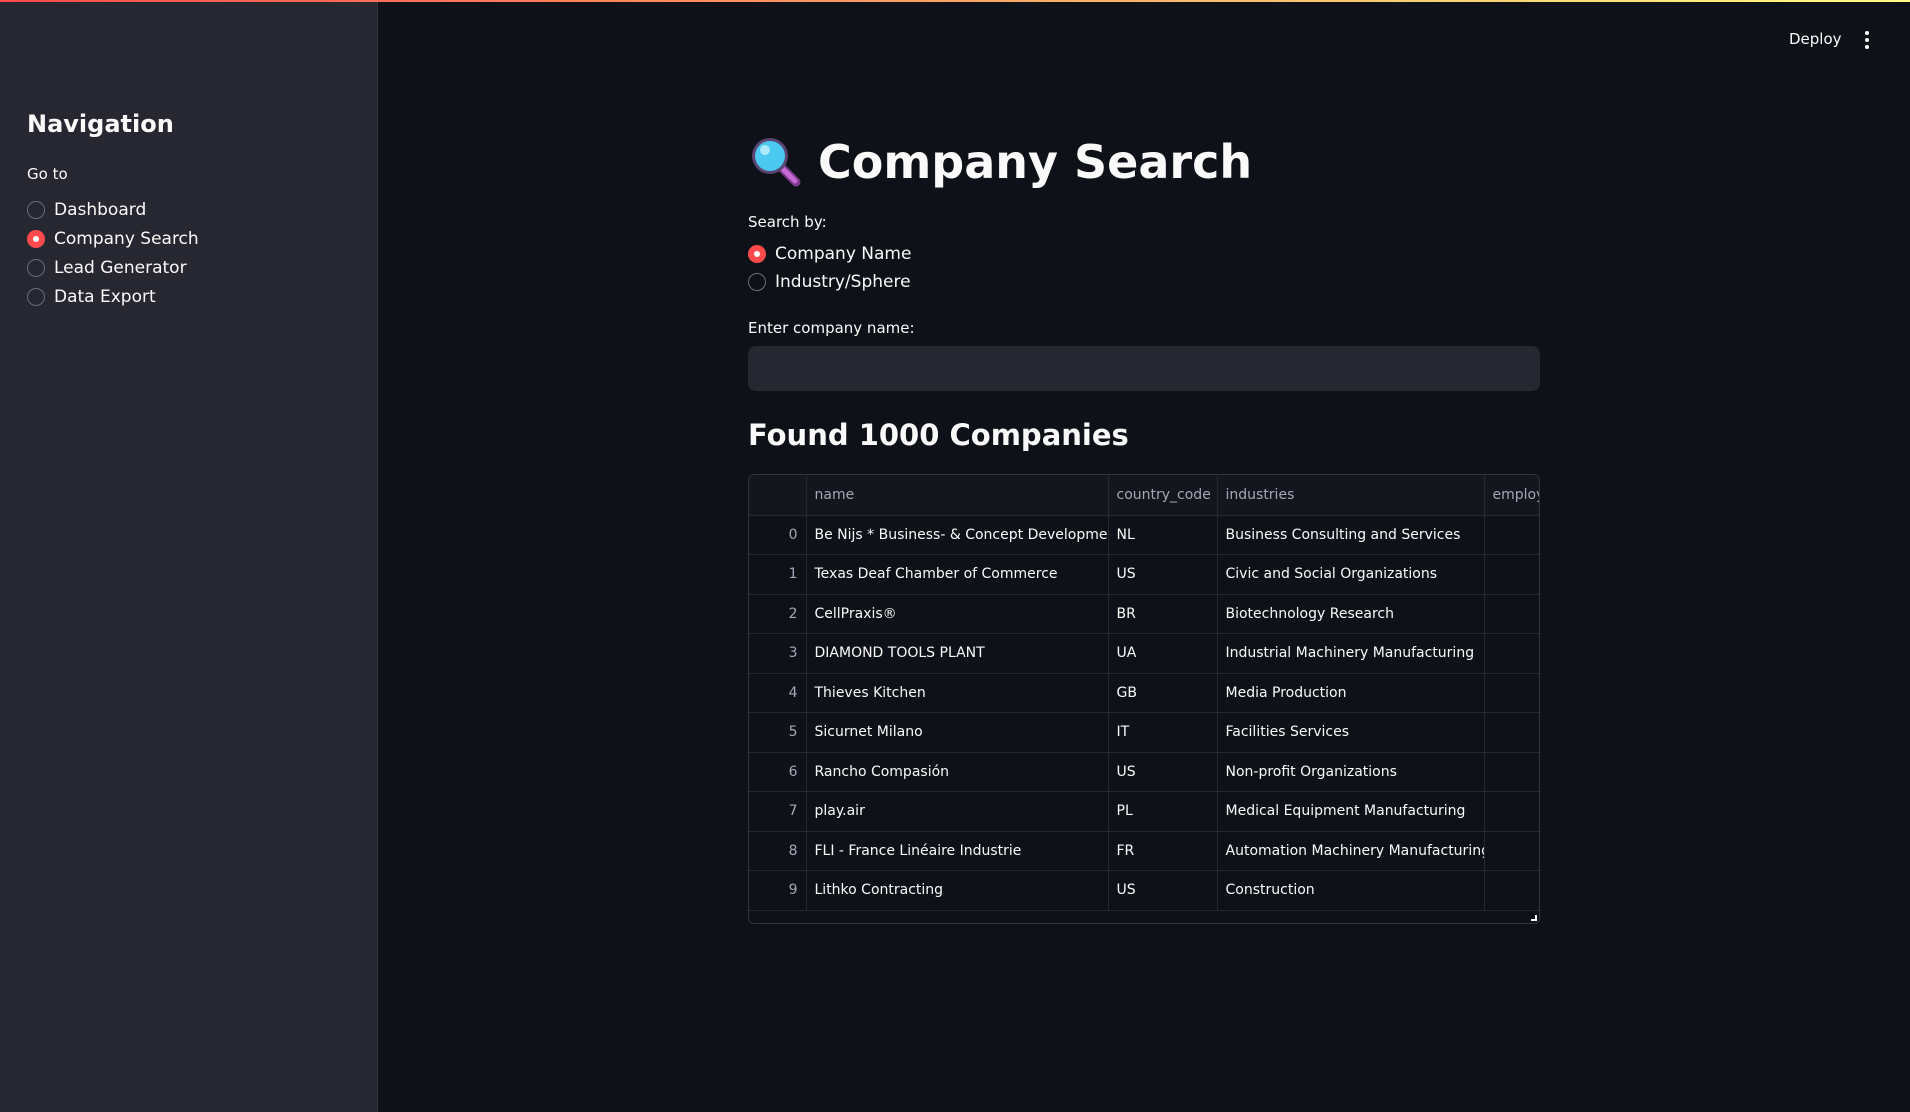  I want to click on table-row: 4 Thieves Kitchen GB Media Production, so click(1144, 693).